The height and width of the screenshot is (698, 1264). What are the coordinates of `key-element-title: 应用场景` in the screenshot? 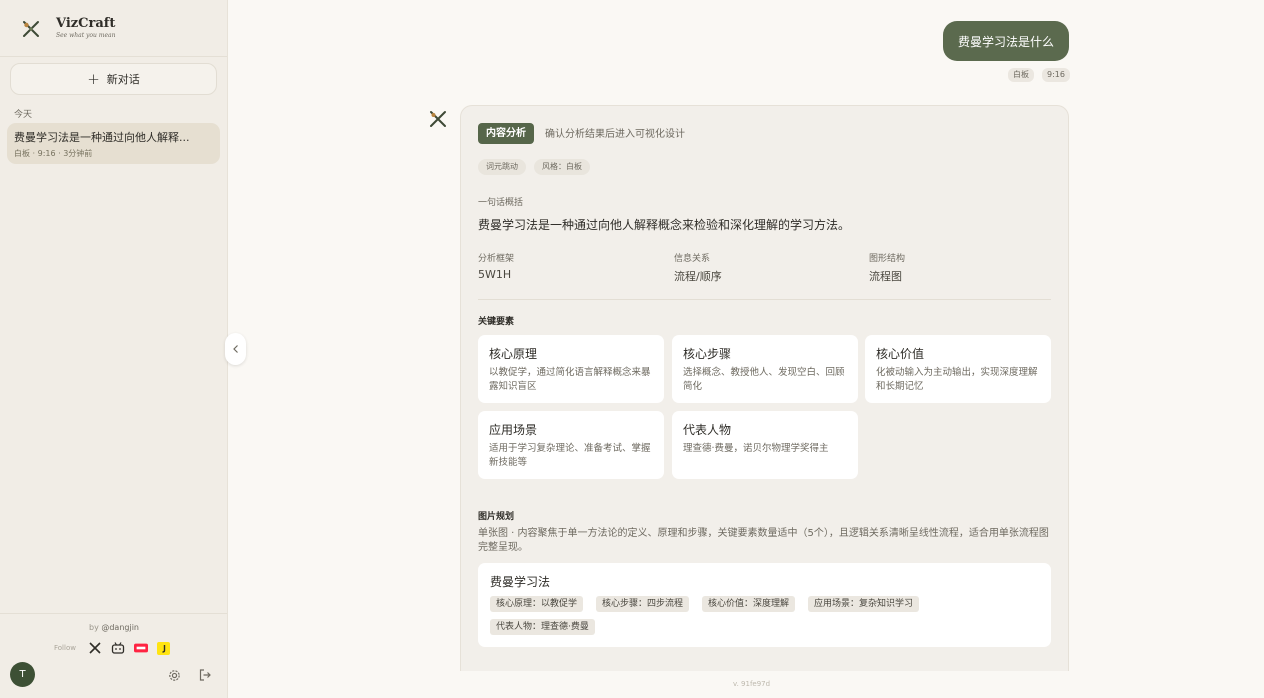 It's located at (513, 430).